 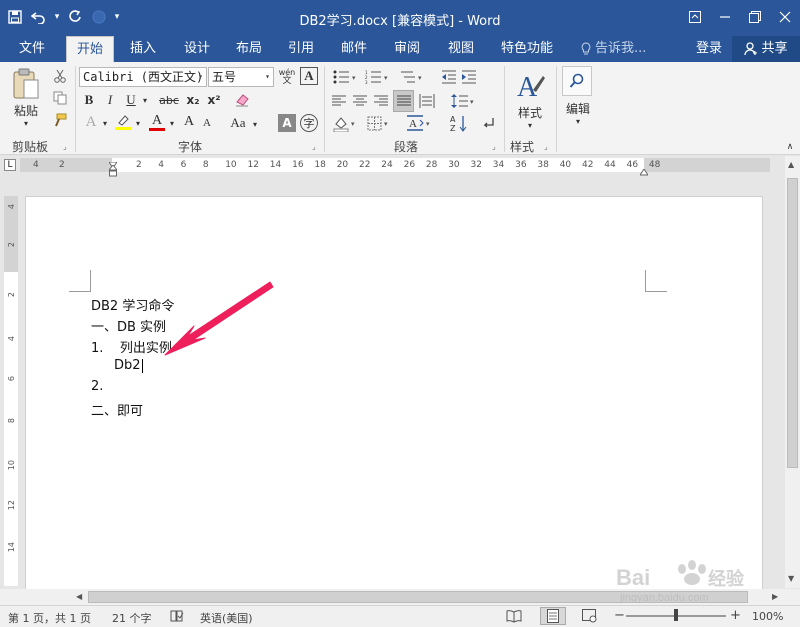 I want to click on tab-home: 开始, so click(x=90, y=49).